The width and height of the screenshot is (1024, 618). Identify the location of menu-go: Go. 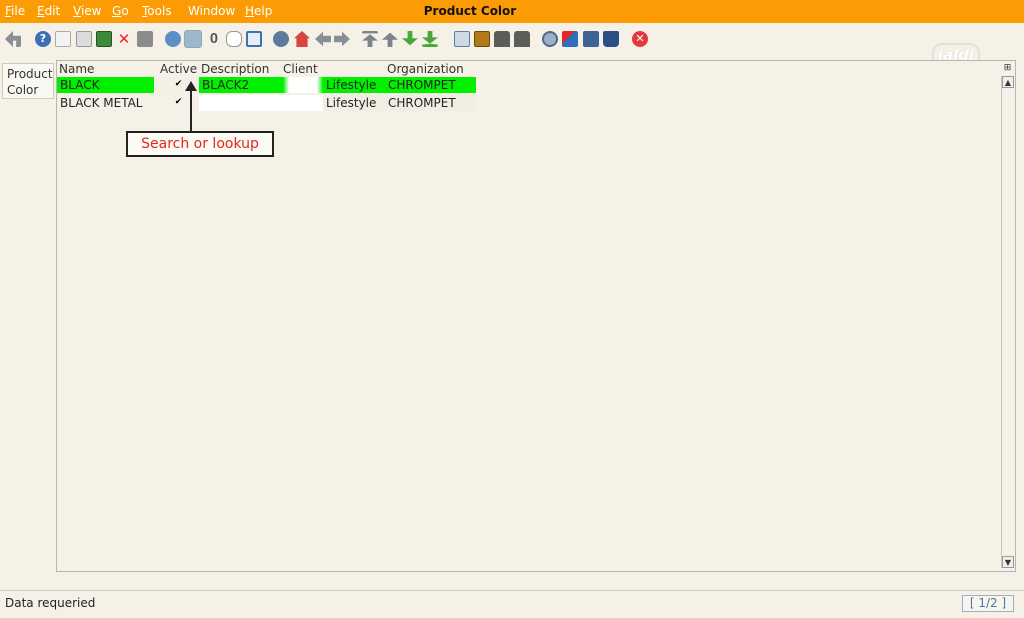
(120, 11).